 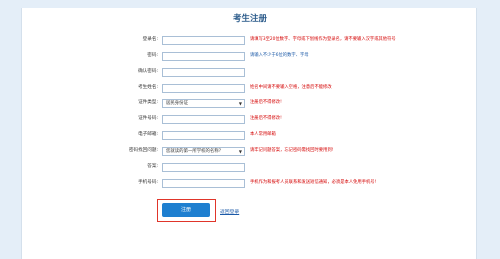 I want to click on field-label: 电子邮箱:, so click(x=148, y=134).